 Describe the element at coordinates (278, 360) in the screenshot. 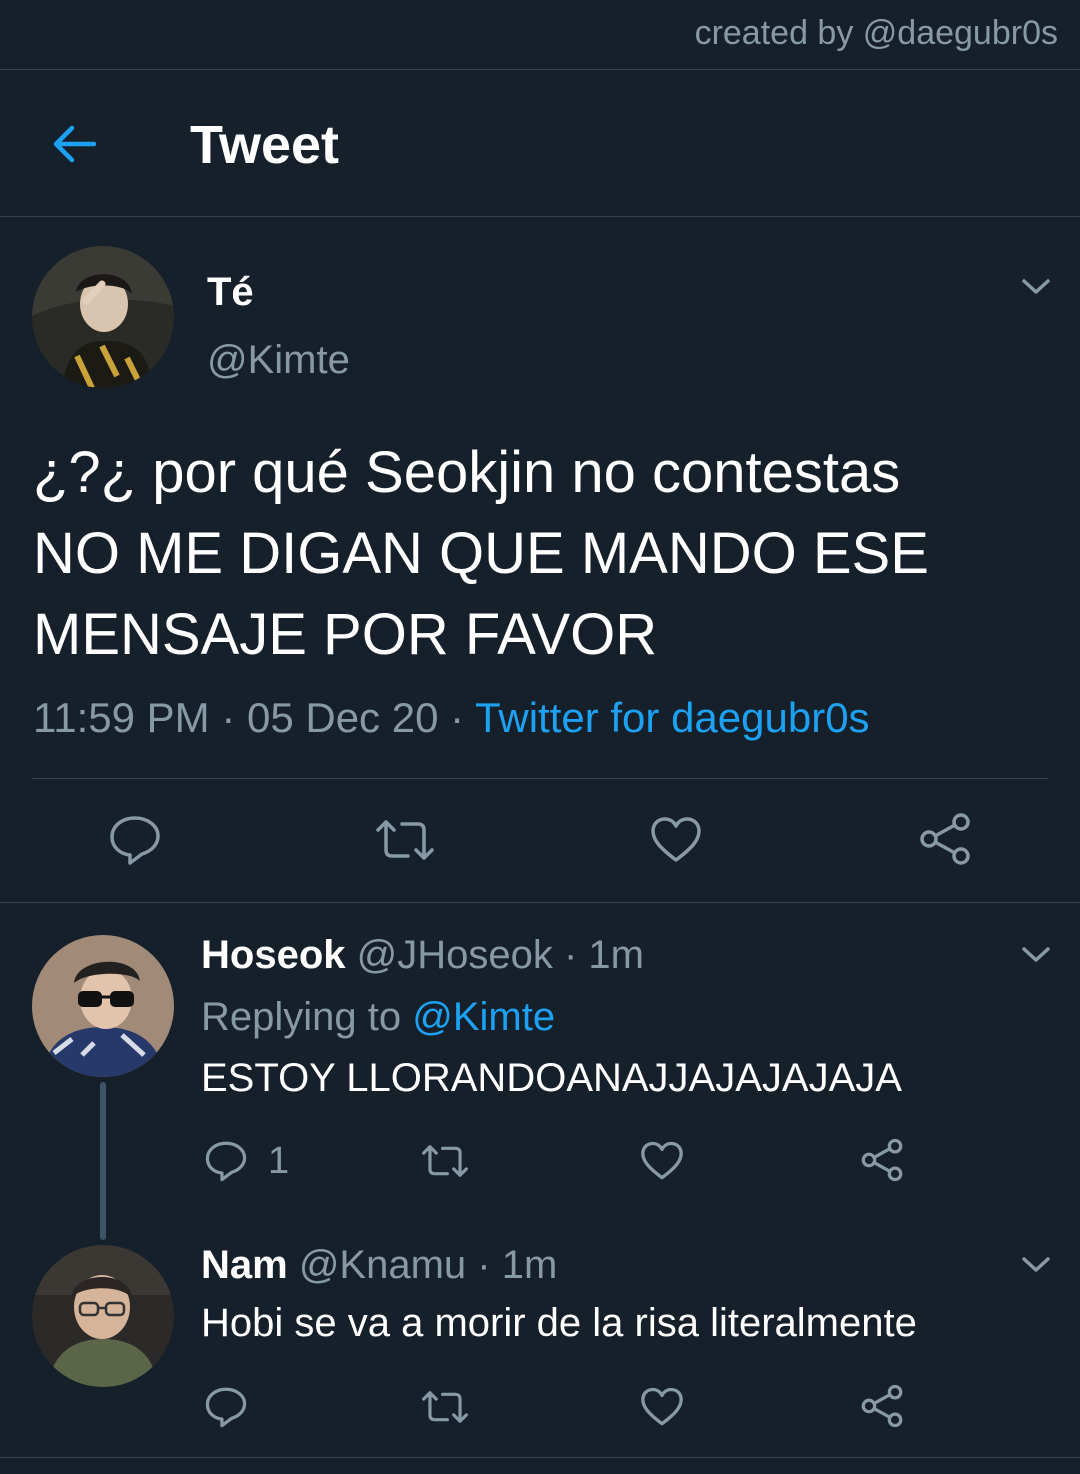

I see `author-handle: @Kimte` at that location.